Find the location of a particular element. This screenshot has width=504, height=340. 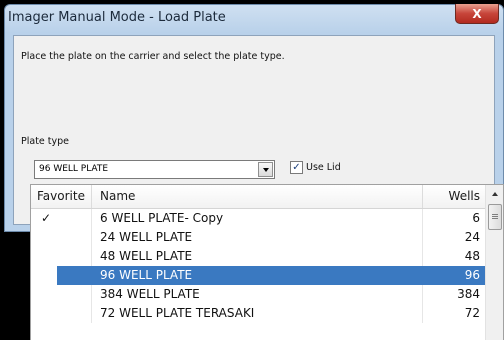

use-lid-label: Use Lid is located at coordinates (323, 167).